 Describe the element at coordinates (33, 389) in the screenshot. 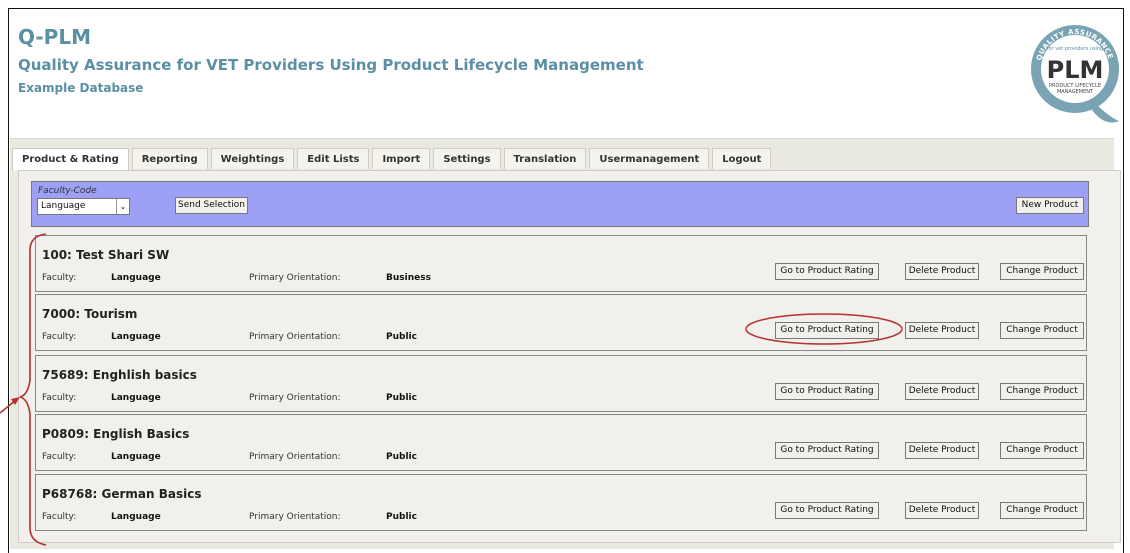

I see `curly-brace-annotation` at that location.